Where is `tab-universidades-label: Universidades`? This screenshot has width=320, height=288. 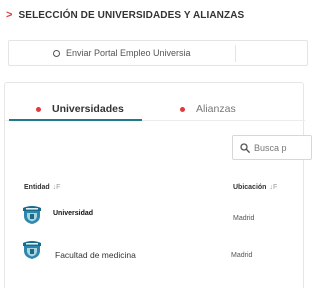
tab-universidades-label: Universidades is located at coordinates (88, 109).